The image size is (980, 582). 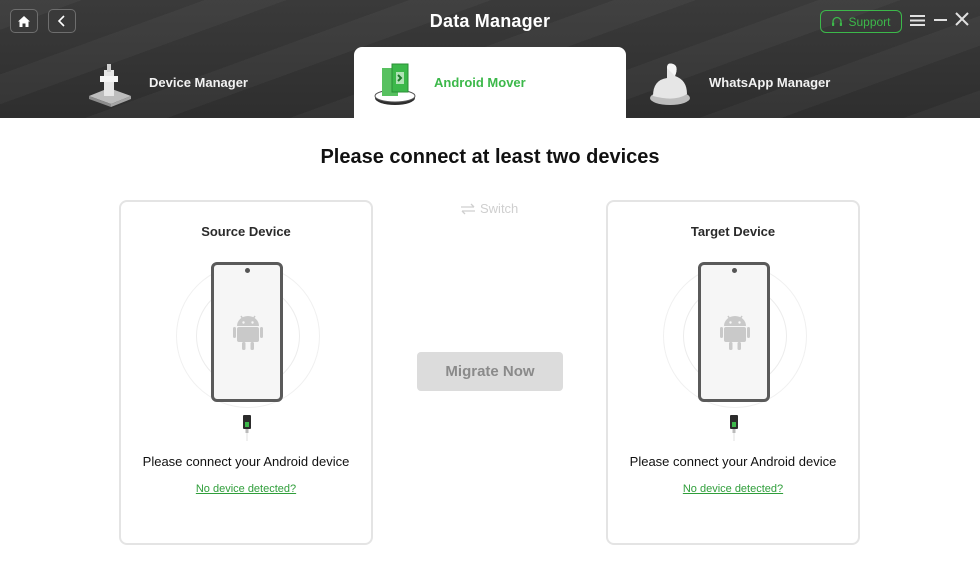 I want to click on switch-label: Switch, so click(x=499, y=208).